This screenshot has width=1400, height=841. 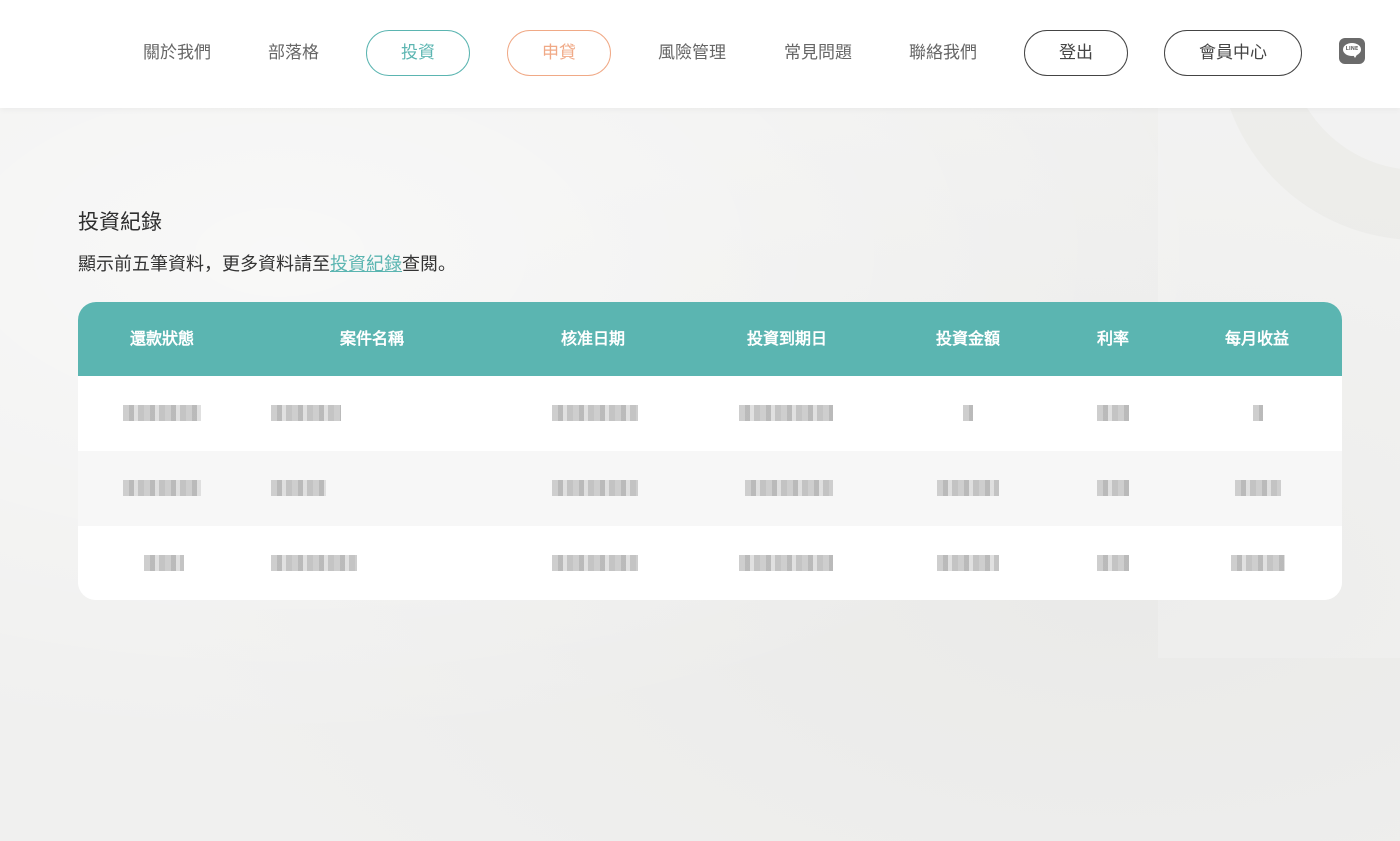 What do you see at coordinates (710, 339) in the screenshot?
I see `table-header: 還款狀態 案件名稱 核准日期 投資到期日 投資金額 利率 每月收益` at bounding box center [710, 339].